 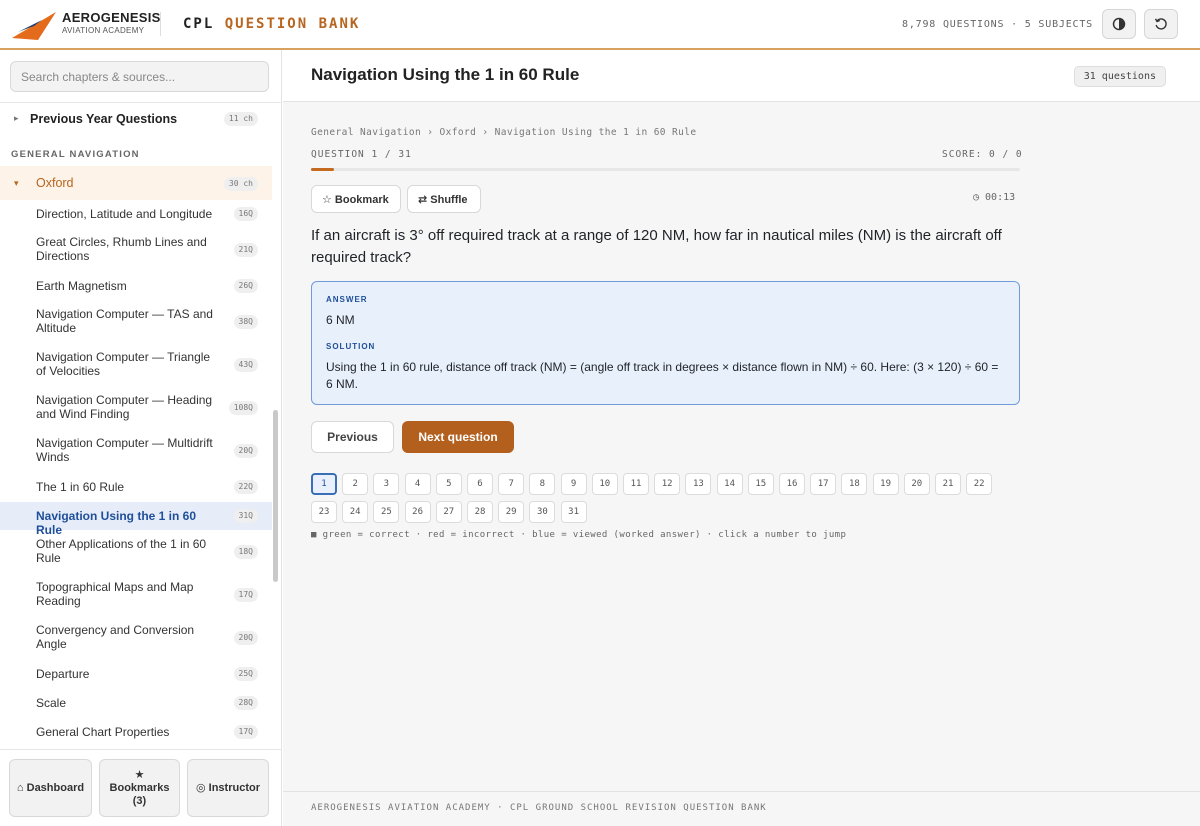 What do you see at coordinates (351, 346) in the screenshot?
I see `solution-heading: SOLUTION` at bounding box center [351, 346].